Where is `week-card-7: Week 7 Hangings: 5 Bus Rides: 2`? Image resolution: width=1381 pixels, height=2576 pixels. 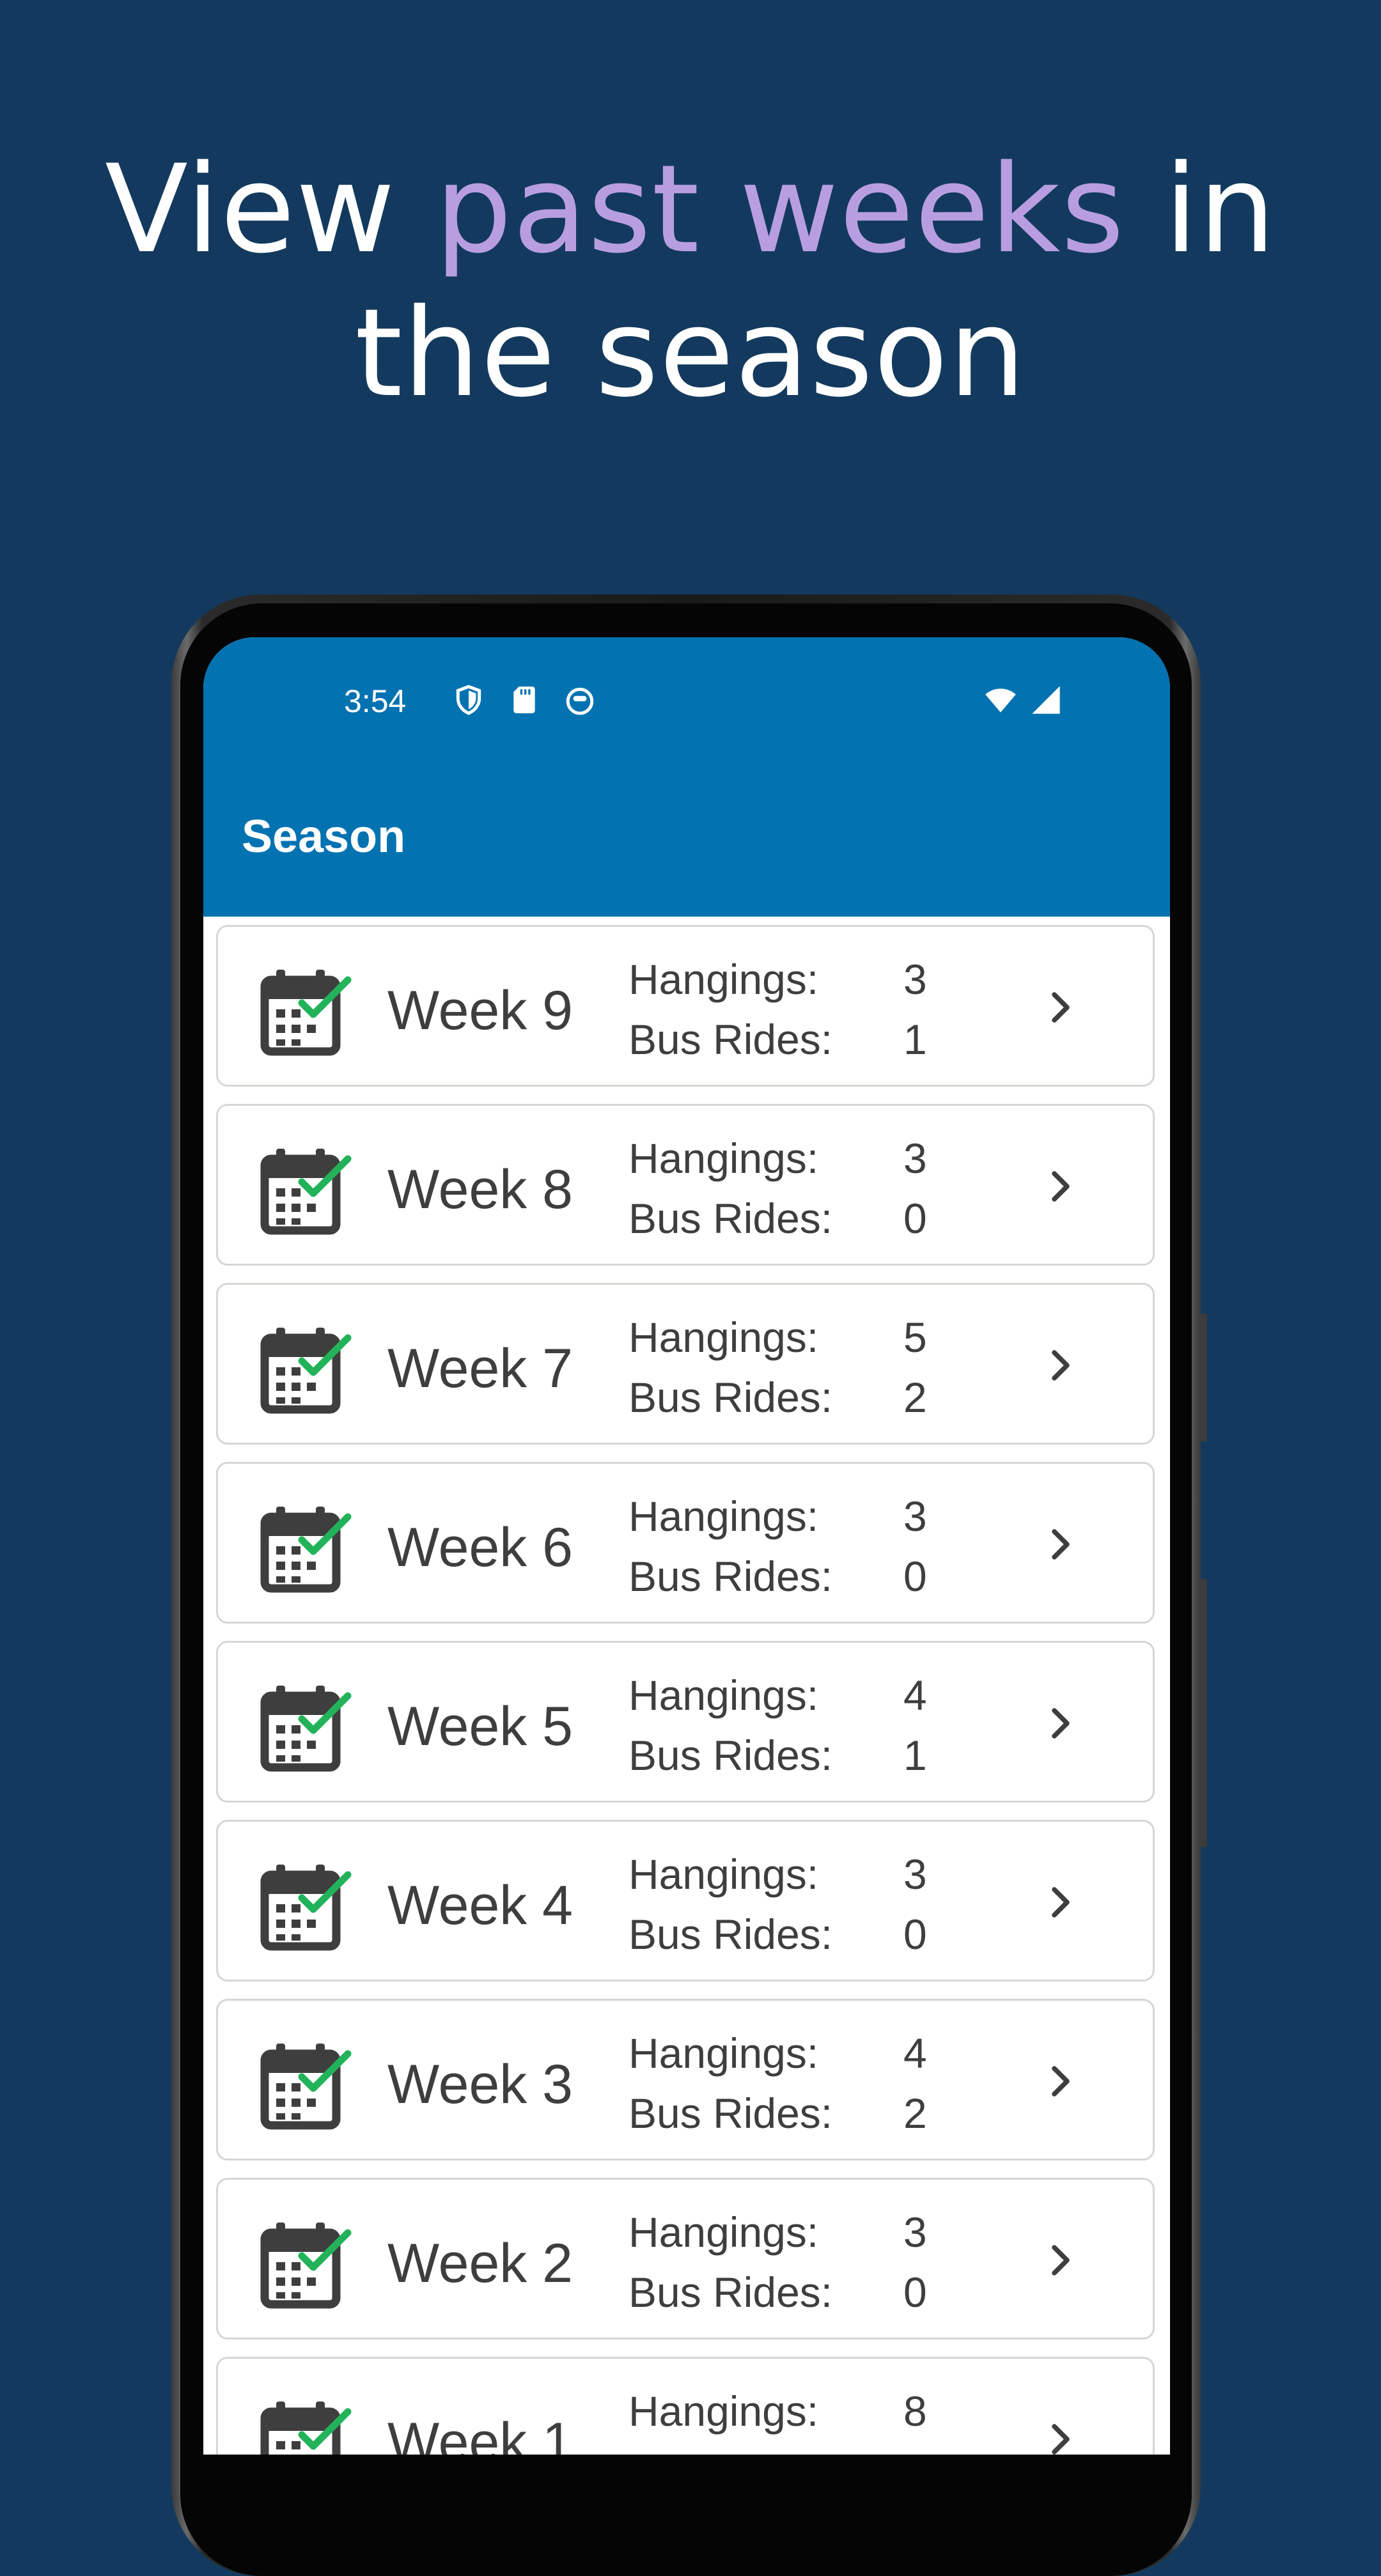 week-card-7: Week 7 Hangings: 5 Bus Rides: 2 is located at coordinates (685, 1364).